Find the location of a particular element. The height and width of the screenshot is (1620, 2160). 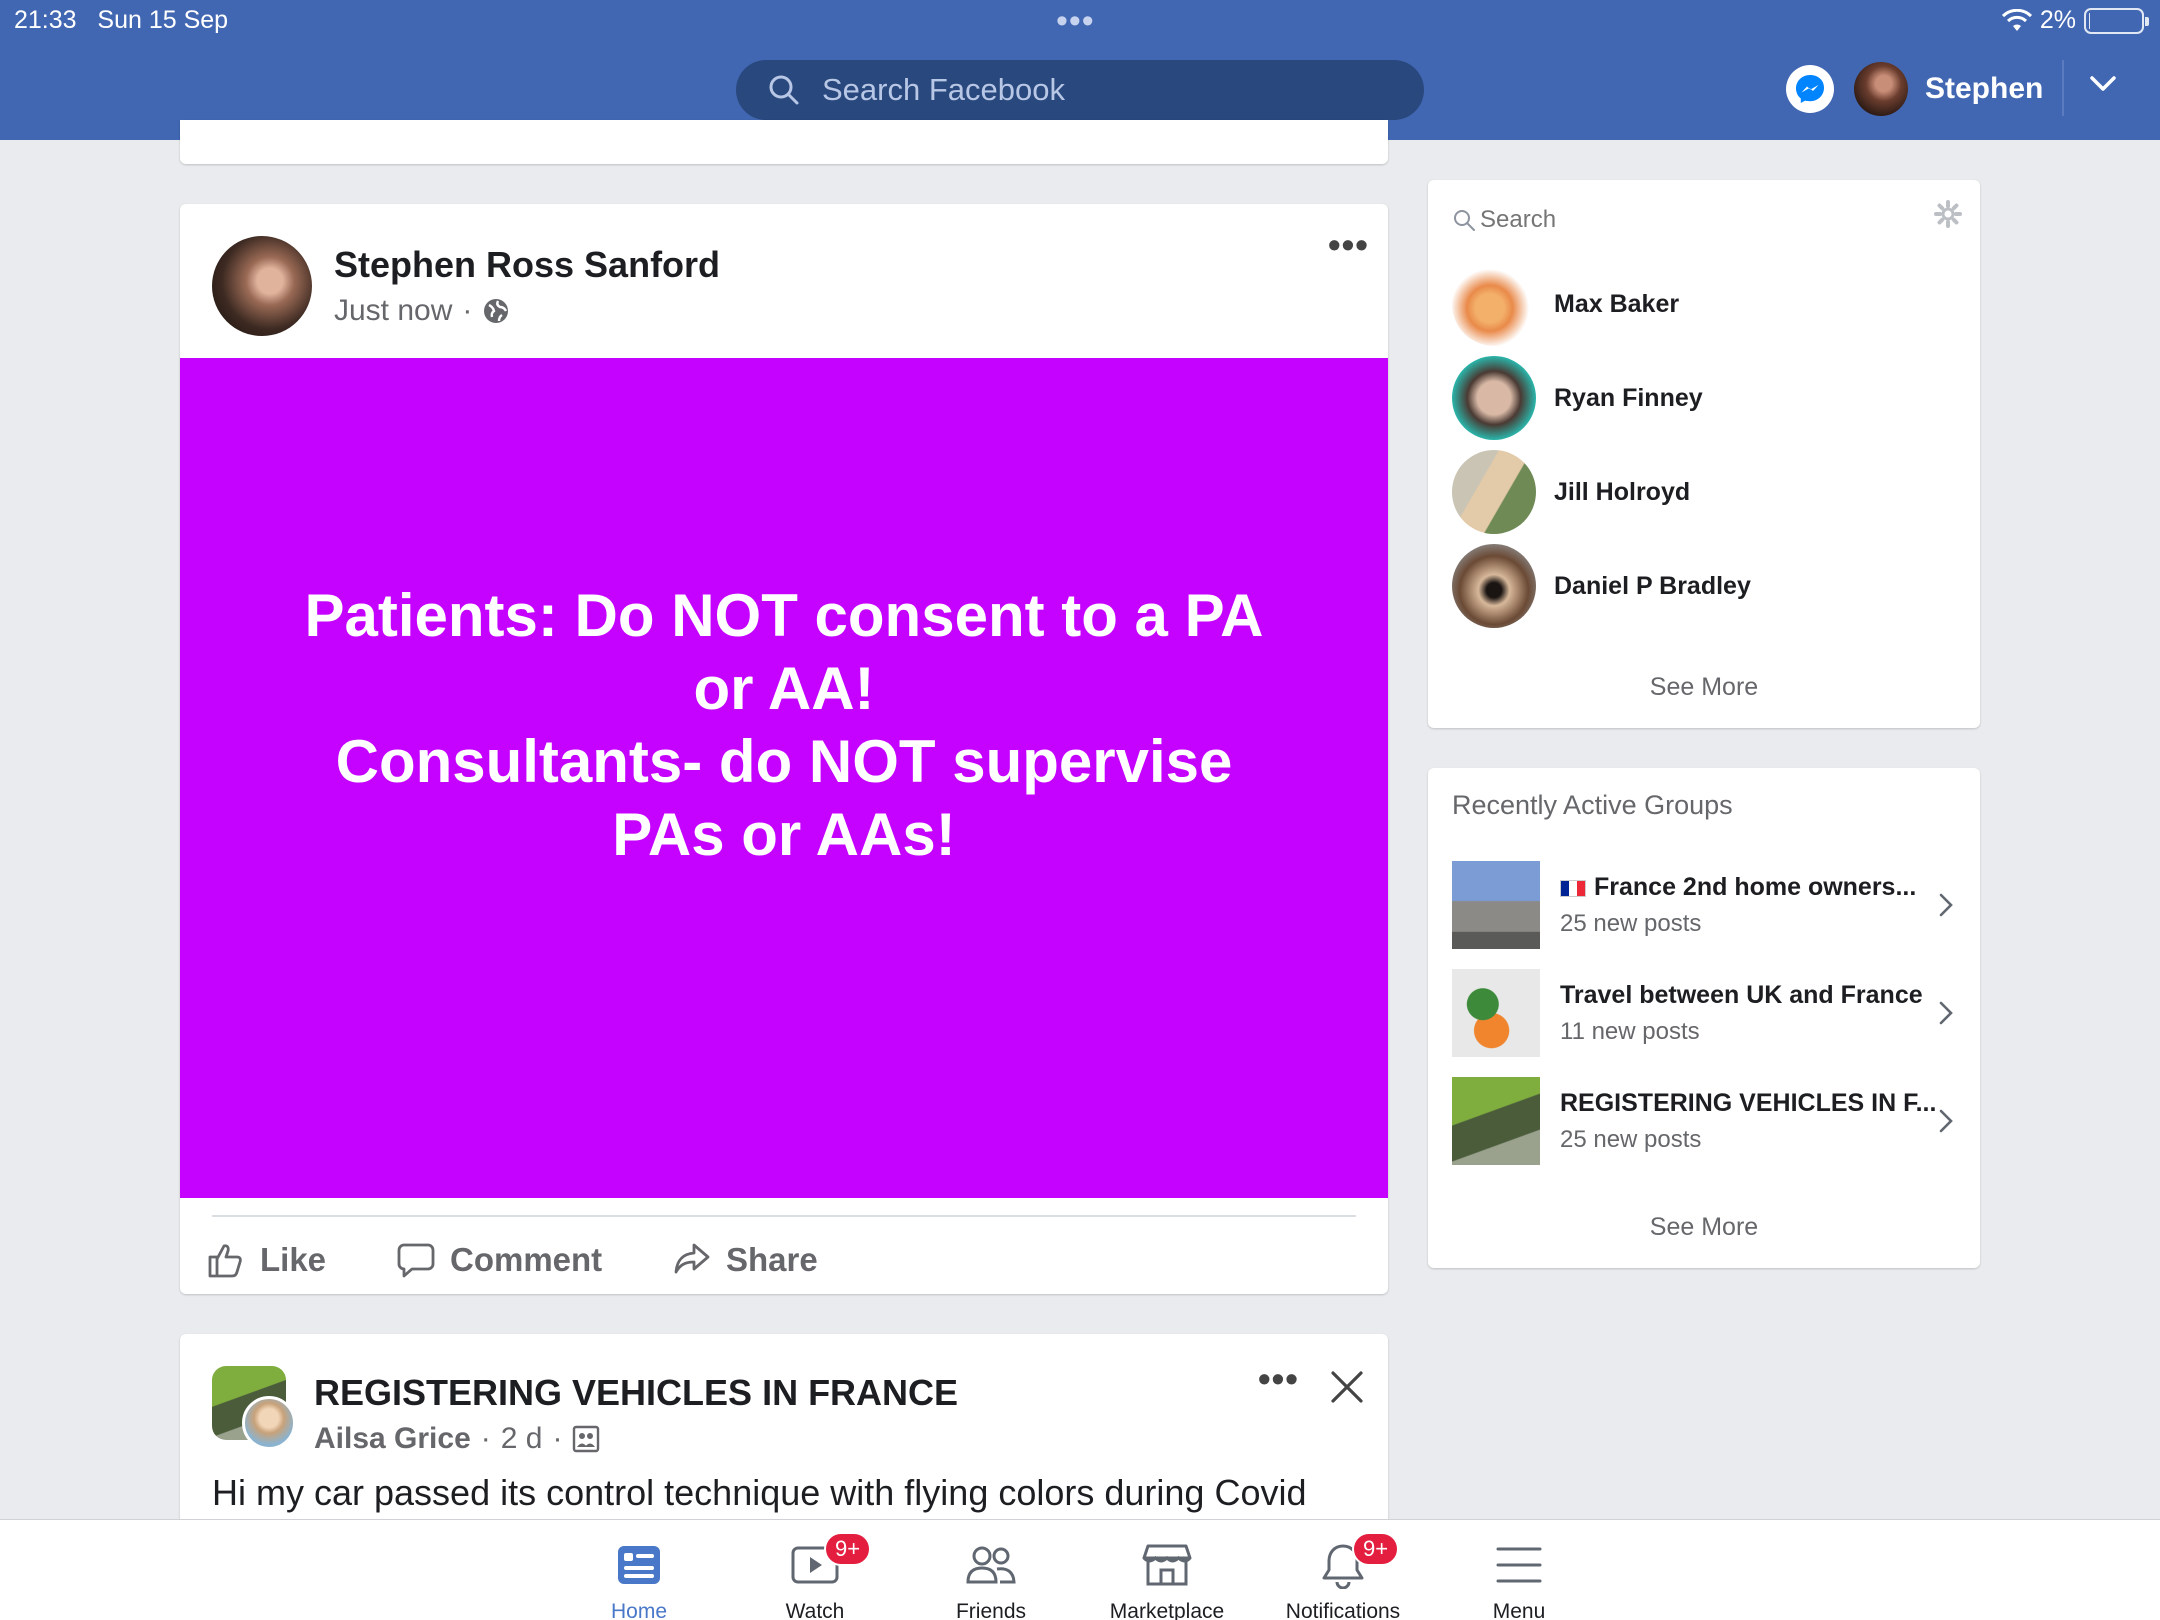

tab-menu: Menu is located at coordinates (1519, 1579).